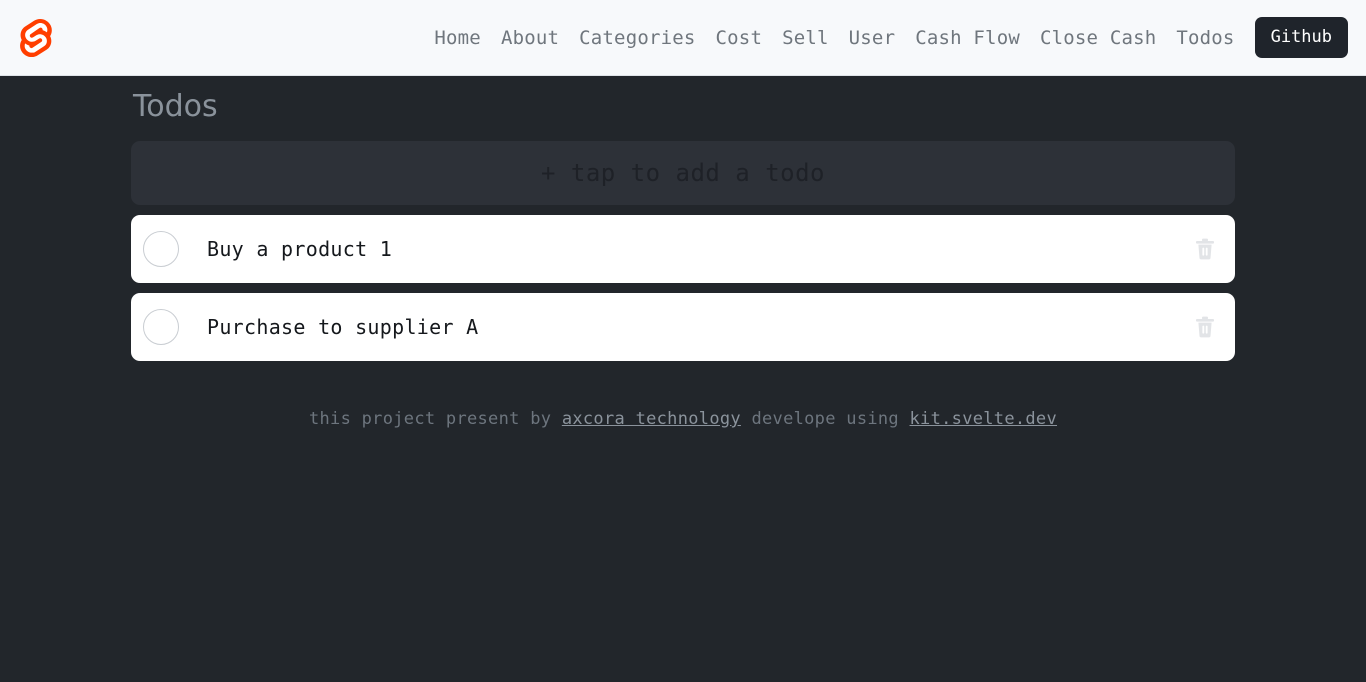 This screenshot has width=1366, height=682. What do you see at coordinates (683, 327) in the screenshot?
I see `table-row: Purchase to supplier A` at bounding box center [683, 327].